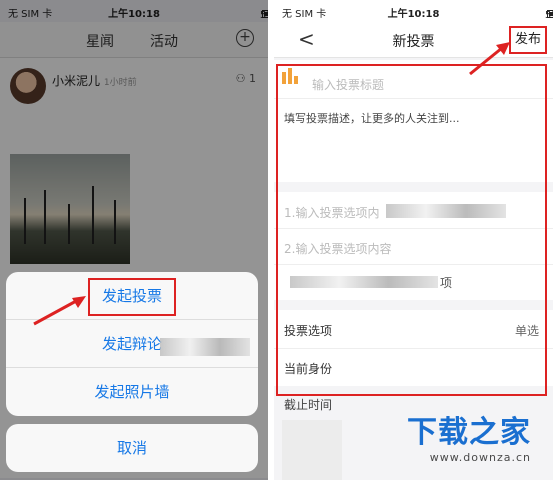 Image resolution: width=553 pixels, height=480 pixels. What do you see at coordinates (205, 347) in the screenshot?
I see `blur-mark` at bounding box center [205, 347].